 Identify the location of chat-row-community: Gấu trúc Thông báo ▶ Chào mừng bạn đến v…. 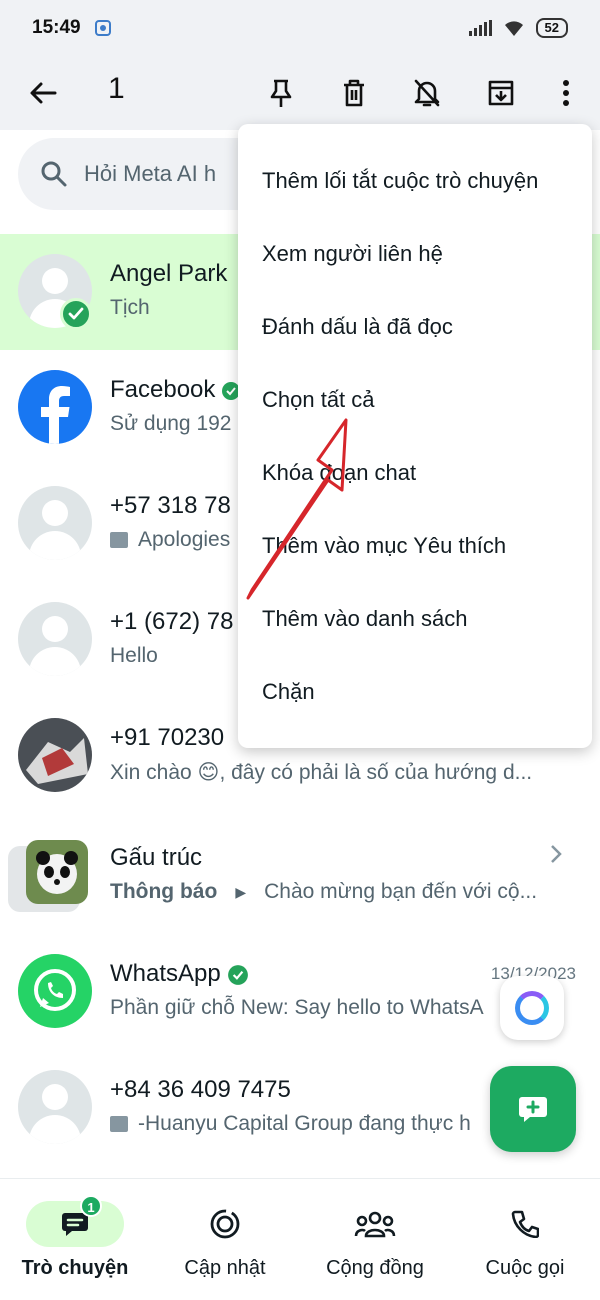
(300, 876).